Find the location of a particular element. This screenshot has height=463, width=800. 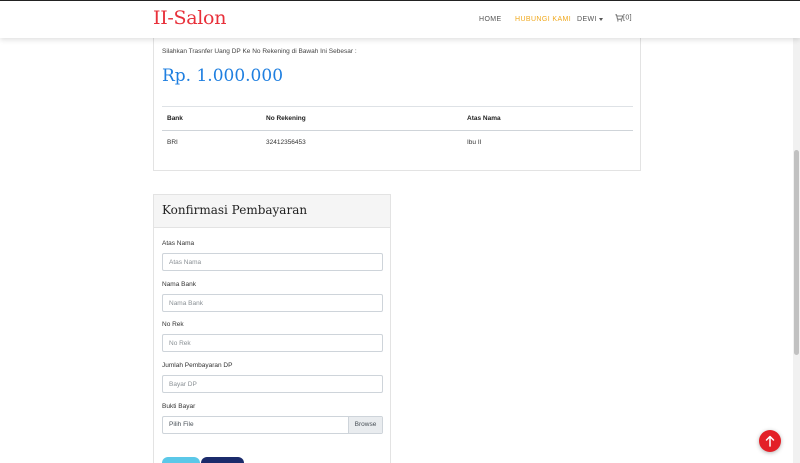

navbar: II-Salon HOME HUBUNGI KAMI DEWI [0] is located at coordinates (400, 19).